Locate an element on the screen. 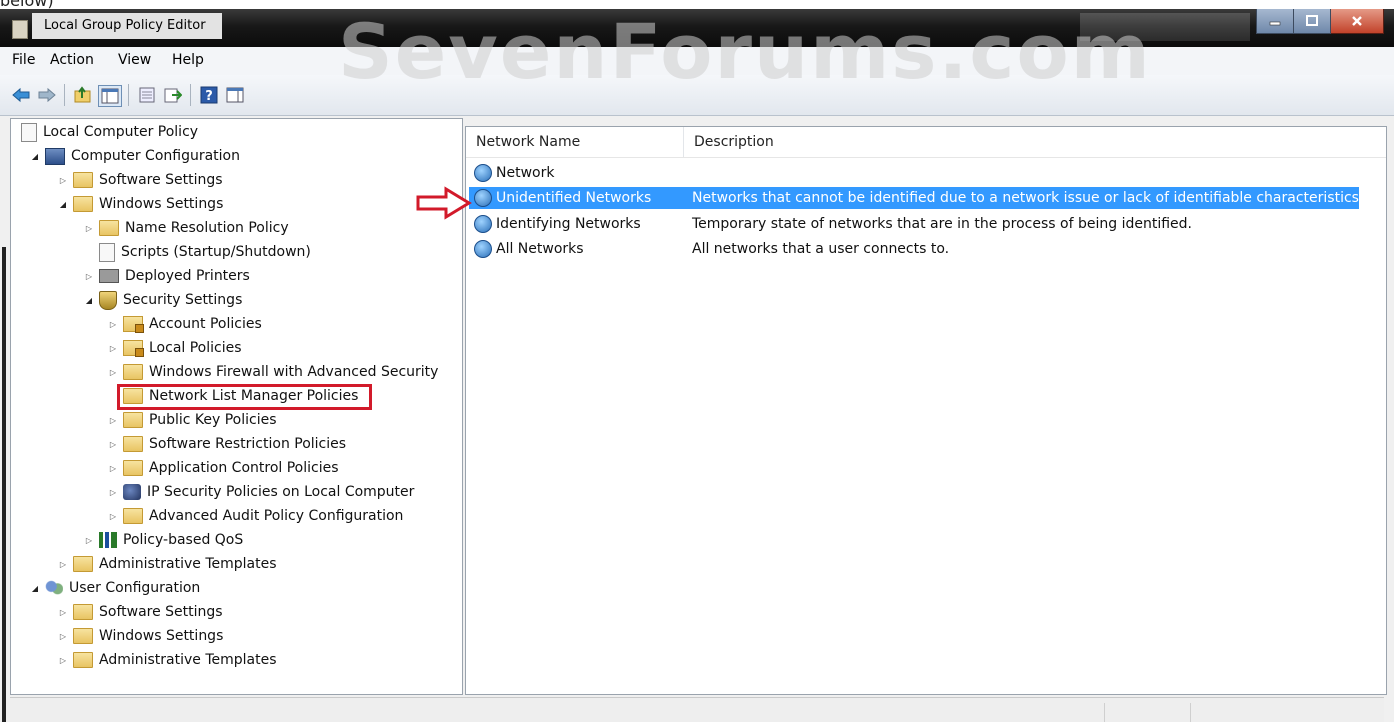  network-name: Identifying Networks is located at coordinates (568, 224).